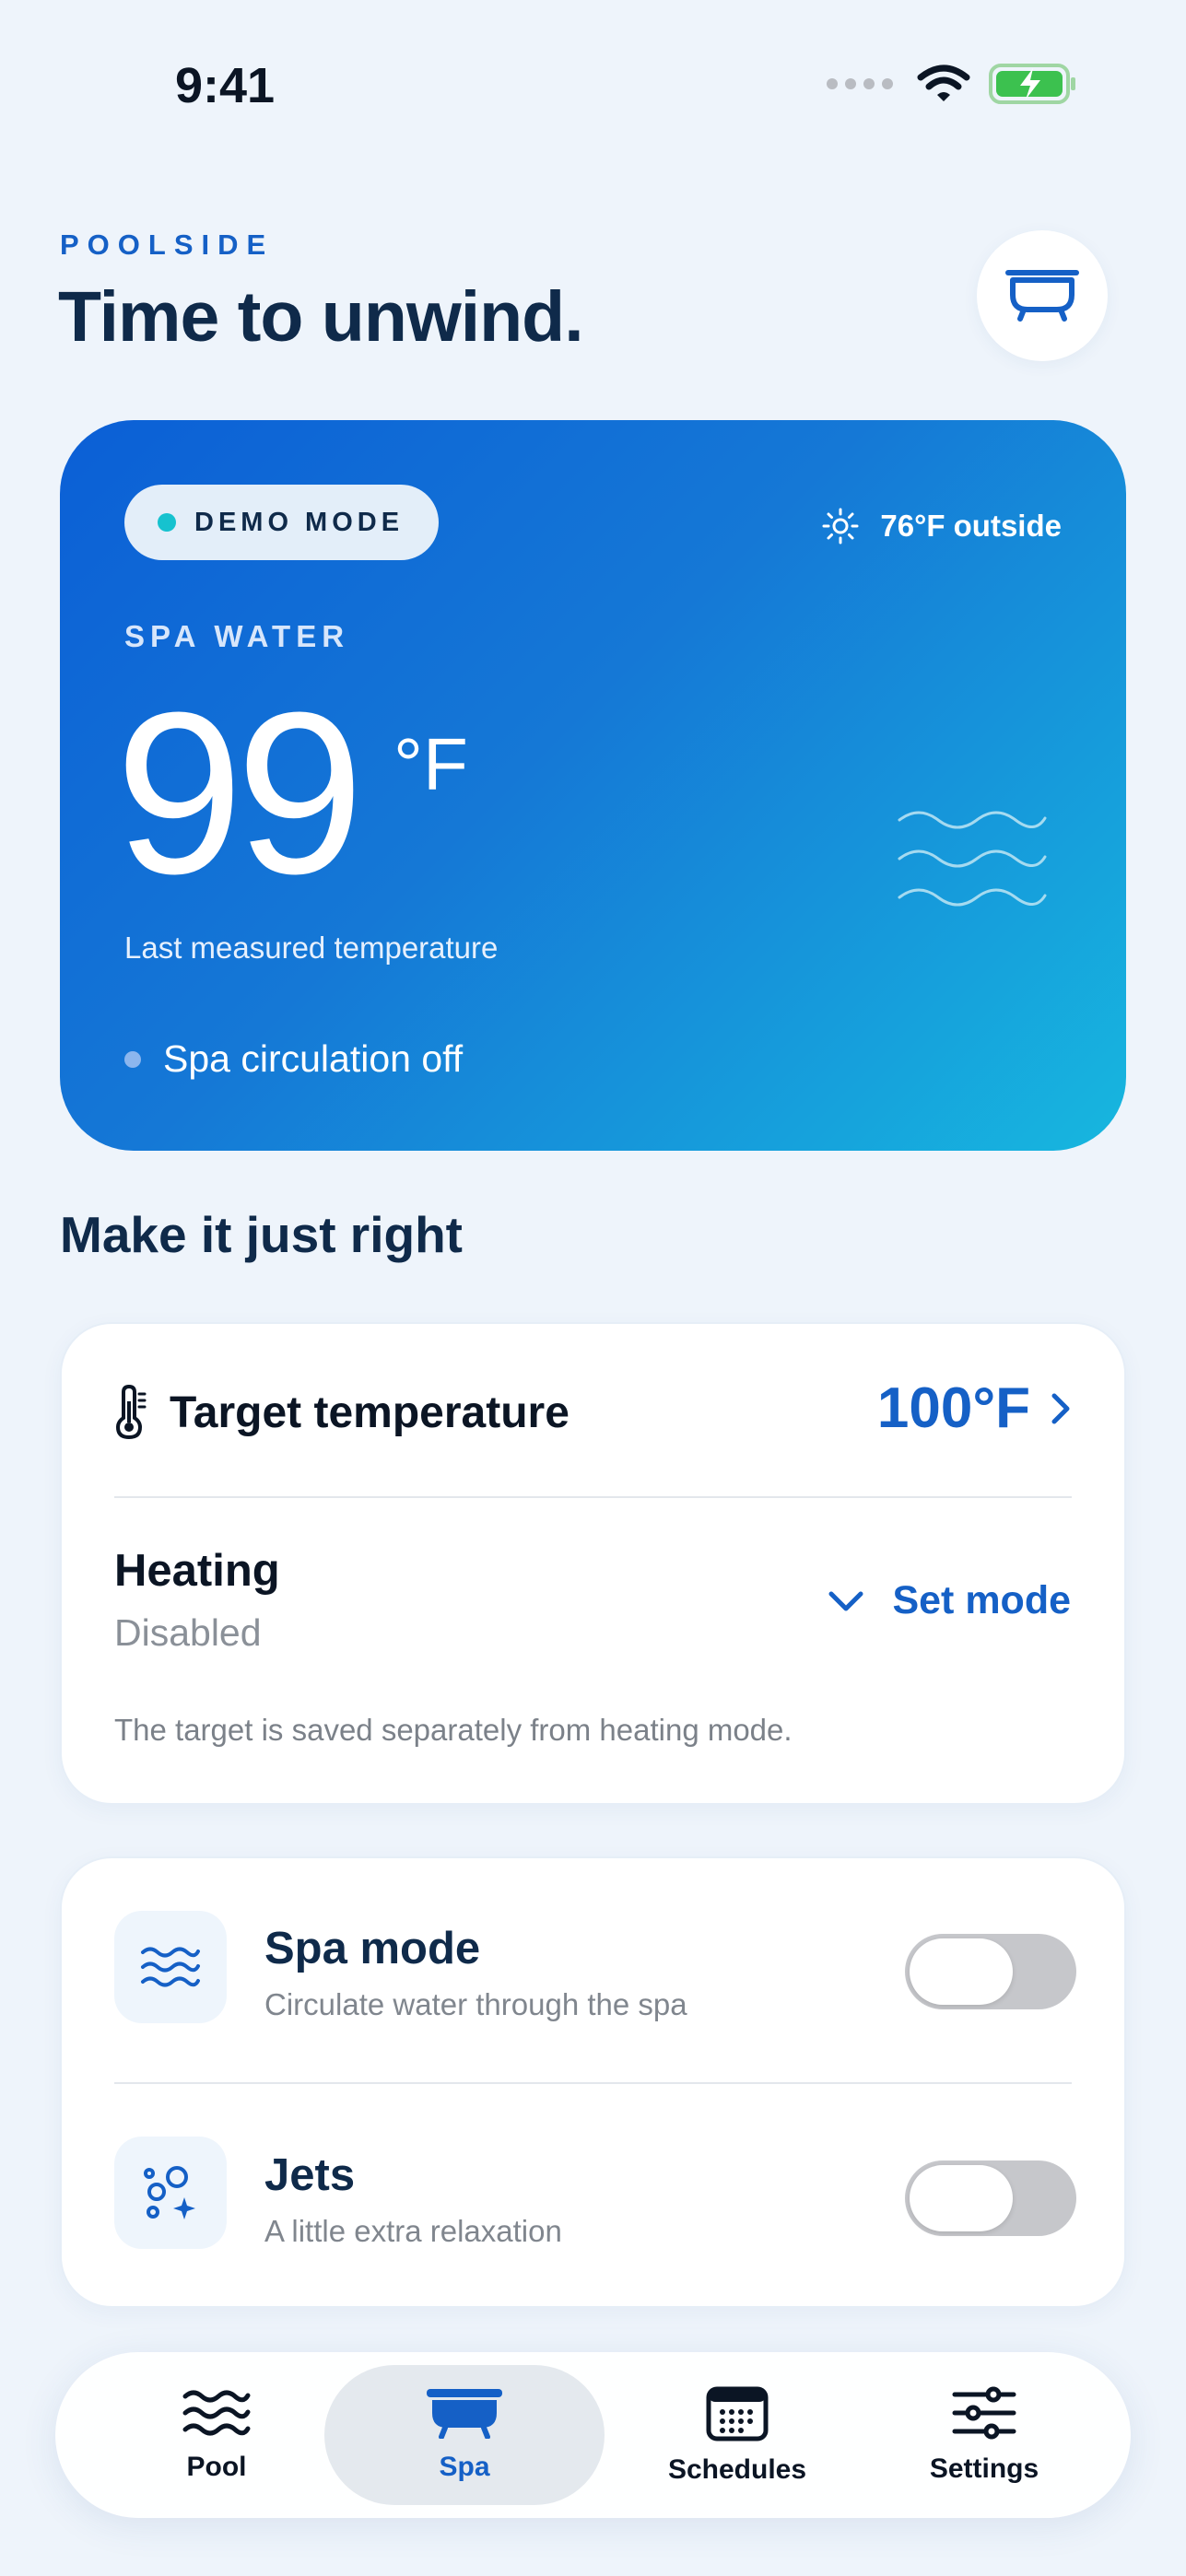  Describe the element at coordinates (239, 792) in the screenshot. I see `spa-temperature-value: 99` at that location.